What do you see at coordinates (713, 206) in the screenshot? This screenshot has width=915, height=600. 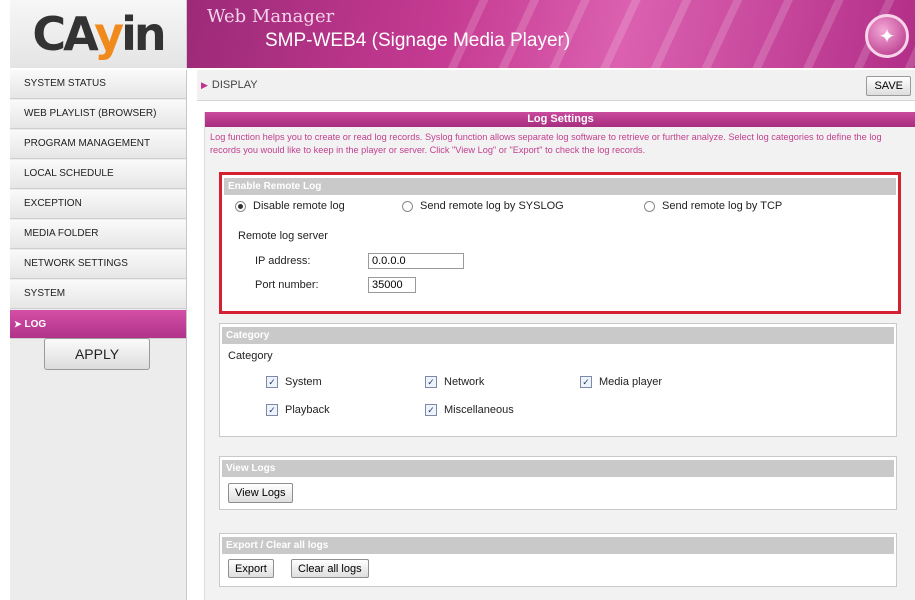 I see `radio-tcp: Send remote log by TCP` at bounding box center [713, 206].